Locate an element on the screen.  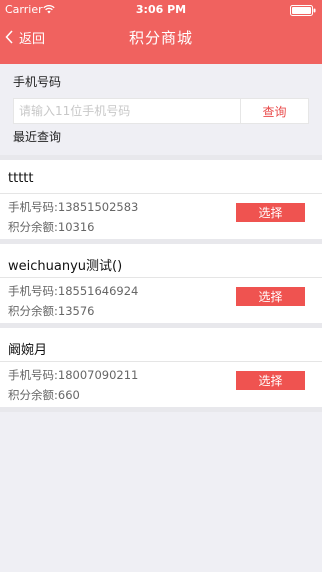
member-points: 积分余额:660 is located at coordinates (44, 395).